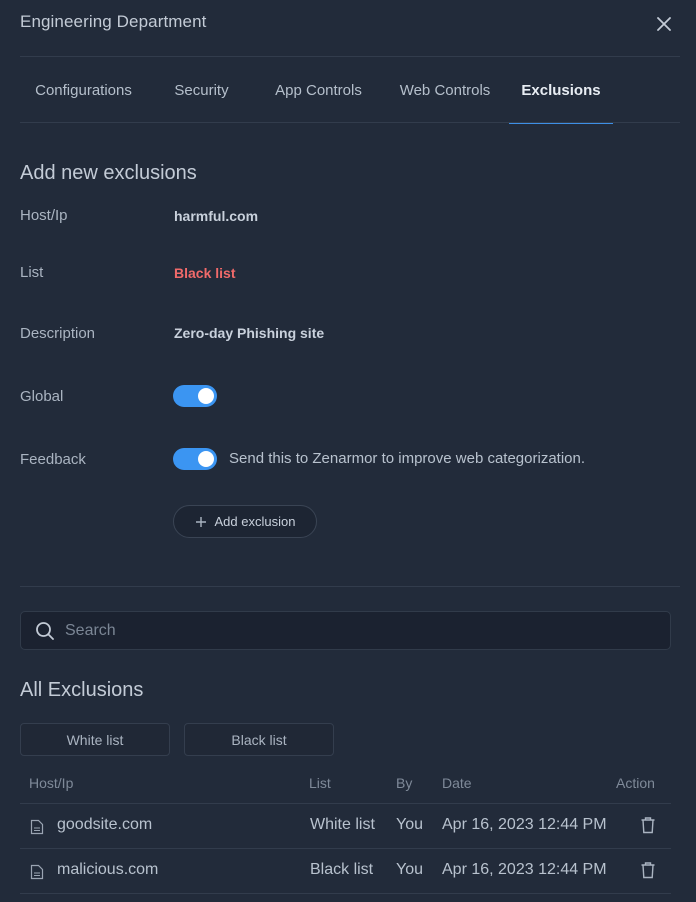  What do you see at coordinates (58, 333) in the screenshot?
I see `description-label: Description` at bounding box center [58, 333].